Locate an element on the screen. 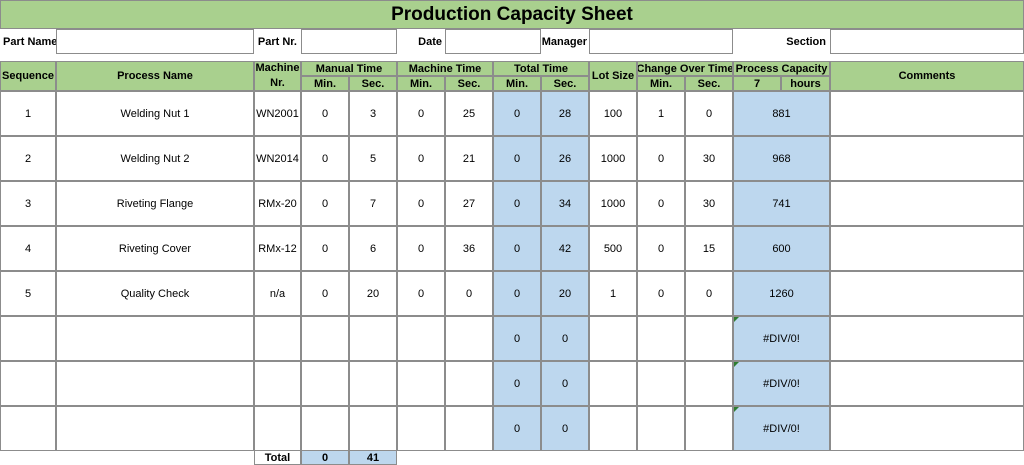 This screenshot has height=465, width=1024. sequence-cell: 2 is located at coordinates (28, 158).